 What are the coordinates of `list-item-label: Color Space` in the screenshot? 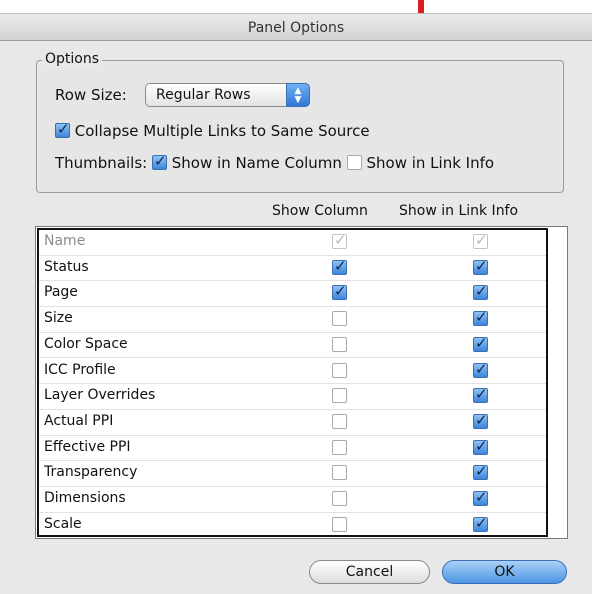 It's located at (86, 343).